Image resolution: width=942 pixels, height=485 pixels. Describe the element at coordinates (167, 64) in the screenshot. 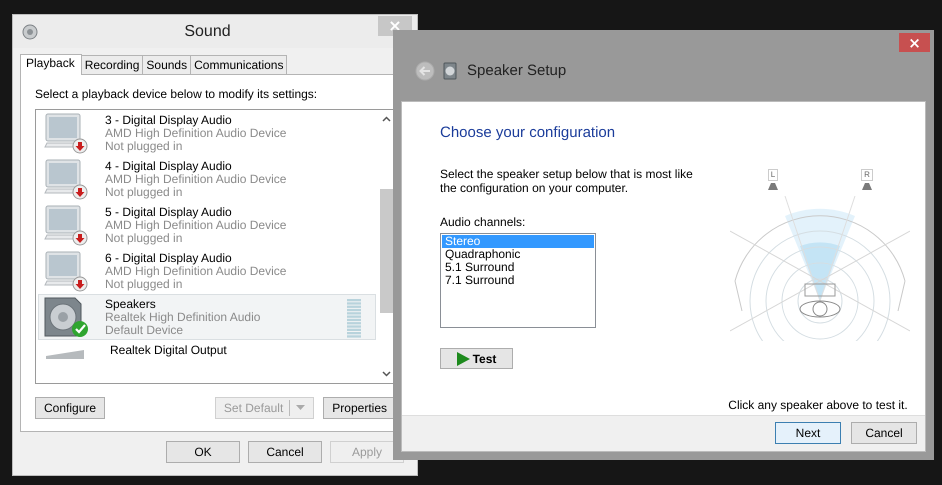

I see `tab: Sounds` at that location.